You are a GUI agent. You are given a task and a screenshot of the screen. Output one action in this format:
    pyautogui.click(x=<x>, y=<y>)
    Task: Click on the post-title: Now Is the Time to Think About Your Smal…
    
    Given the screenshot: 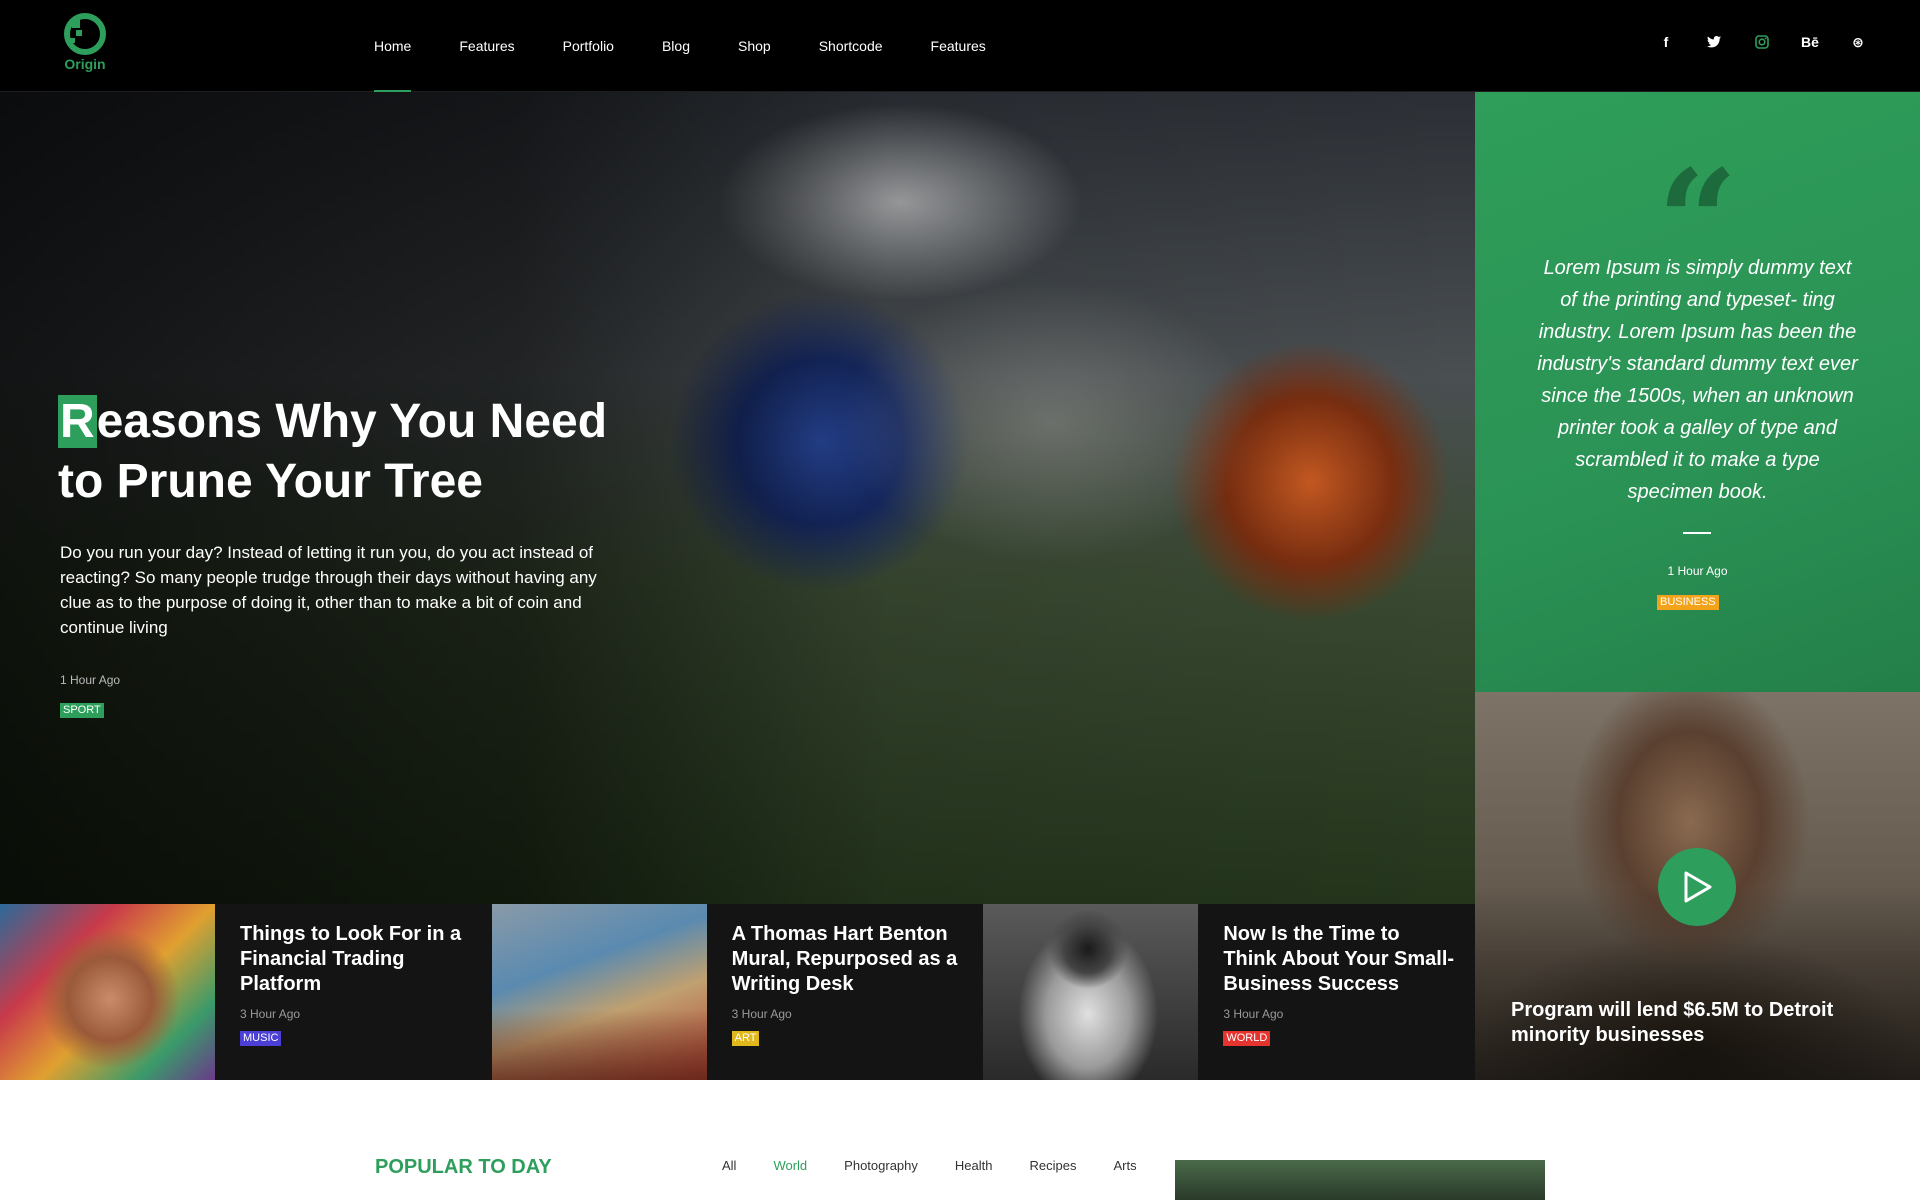 What is the action you would take?
    pyautogui.click(x=1338, y=959)
    